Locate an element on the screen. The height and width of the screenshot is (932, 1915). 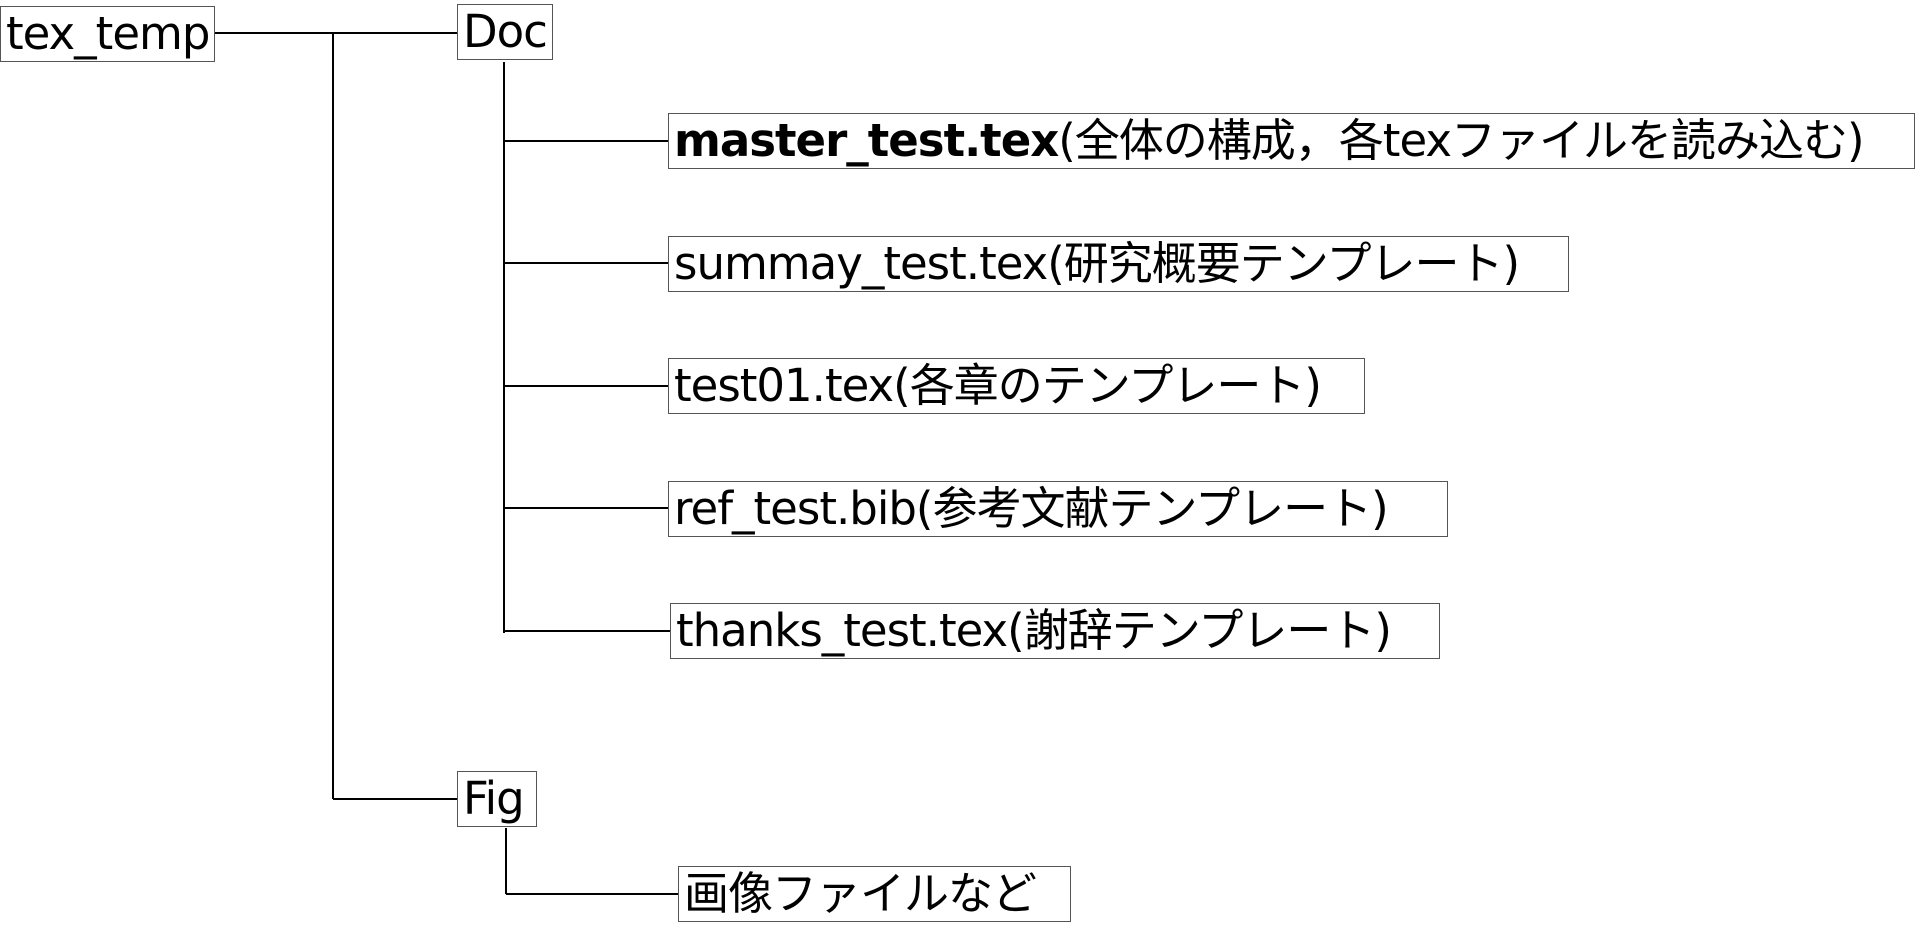
file-note: (研究概要テンプレート) is located at coordinates (1283, 263).